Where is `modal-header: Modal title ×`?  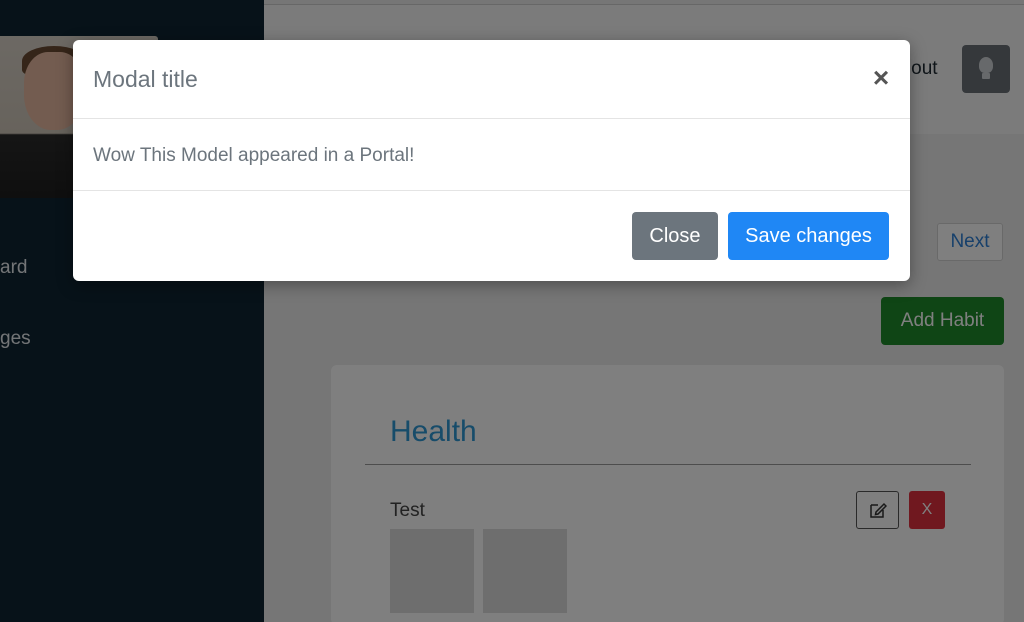 modal-header: Modal title × is located at coordinates (491, 79).